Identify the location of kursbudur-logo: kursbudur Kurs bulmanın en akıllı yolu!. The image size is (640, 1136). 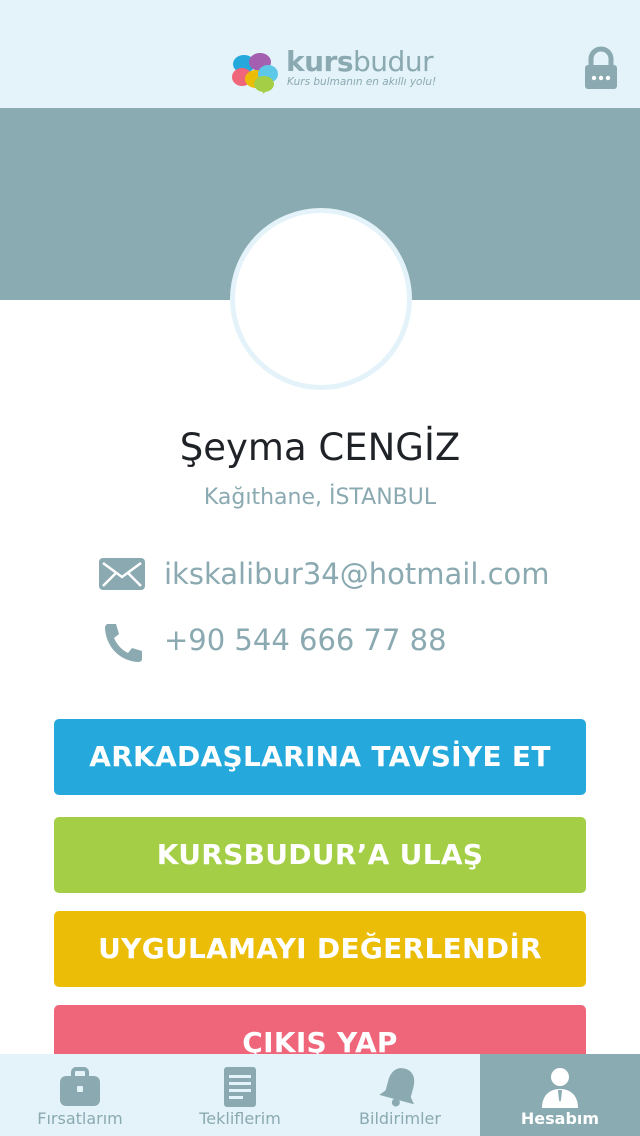
(333, 70).